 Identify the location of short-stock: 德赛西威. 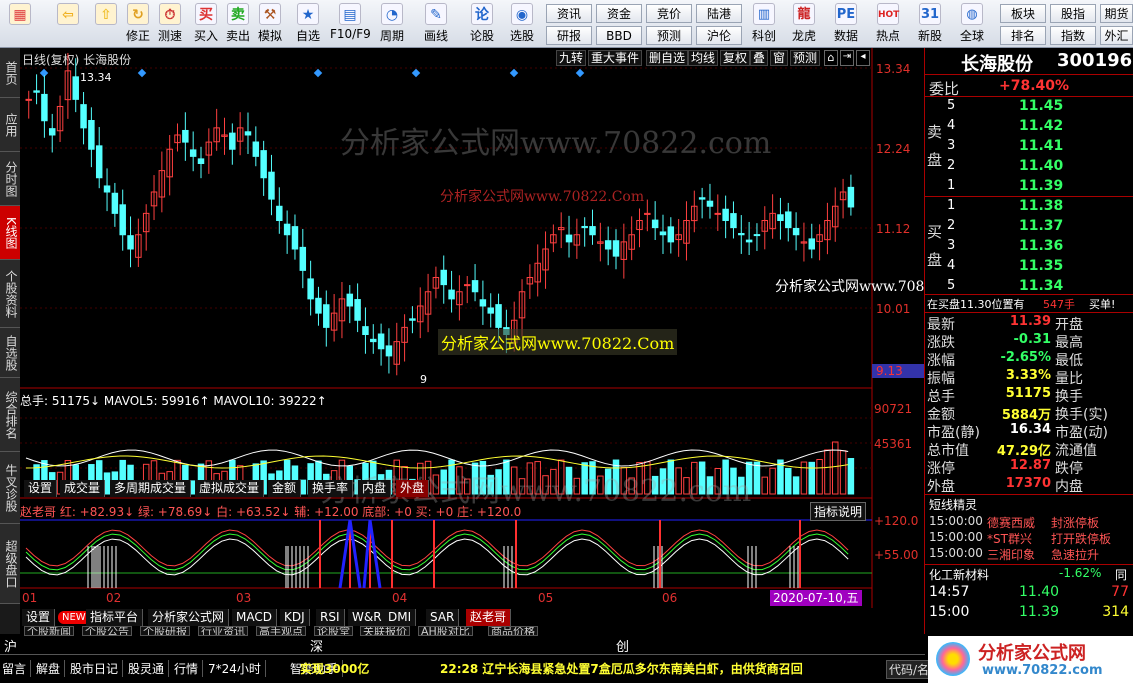
(1011, 522).